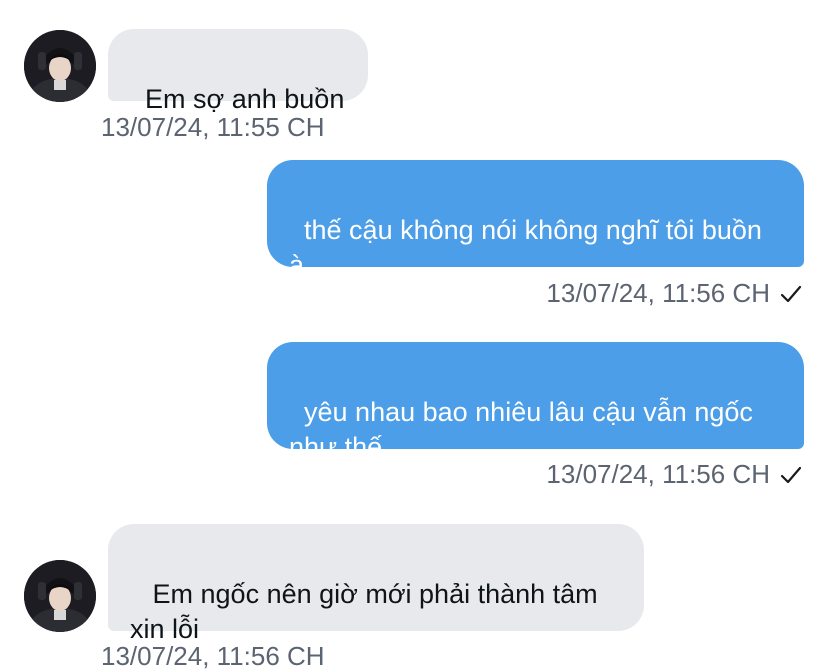 The width and height of the screenshot is (828, 672). What do you see at coordinates (245, 99) in the screenshot?
I see `message-text: Em sợ anh buồn` at bounding box center [245, 99].